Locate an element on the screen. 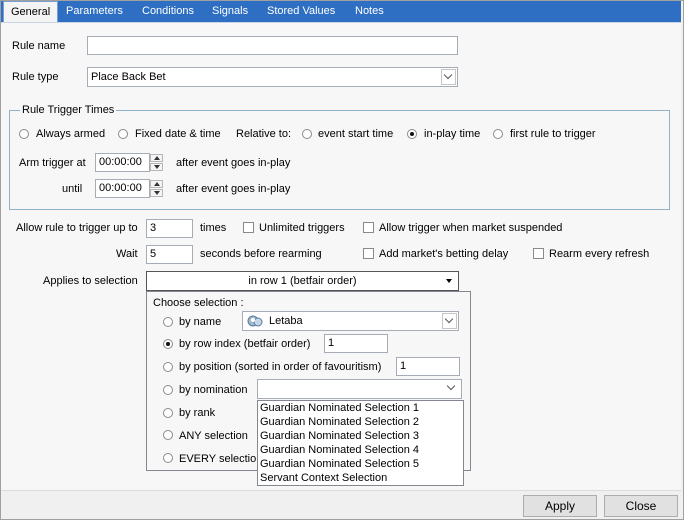 The height and width of the screenshot is (520, 684). always-armed-label: Always armed is located at coordinates (71, 134).